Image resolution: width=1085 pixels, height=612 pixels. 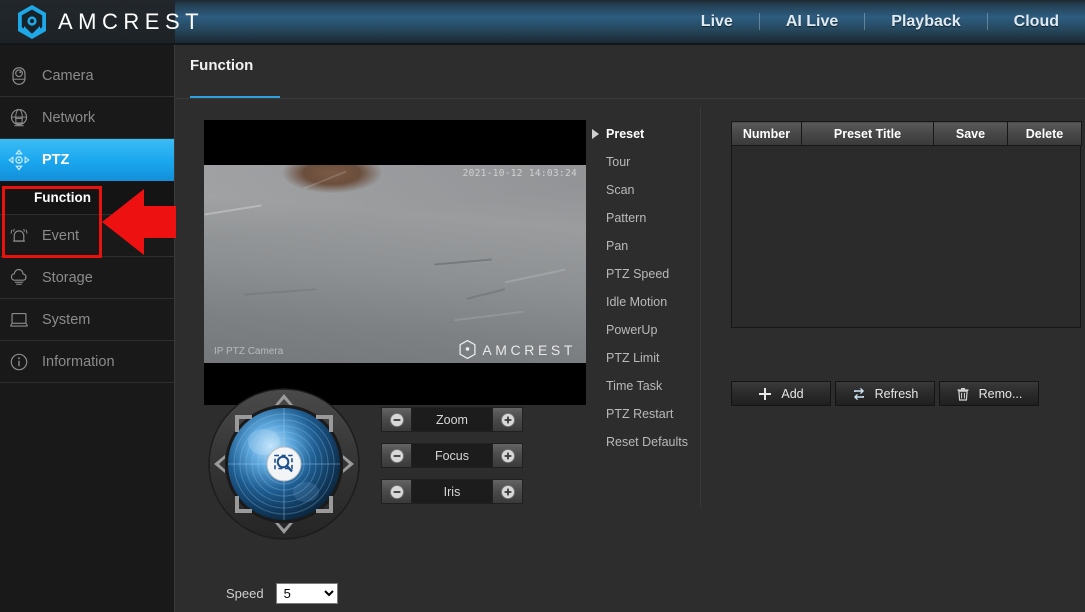 What do you see at coordinates (765, 393) in the screenshot?
I see `plus-icon` at bounding box center [765, 393].